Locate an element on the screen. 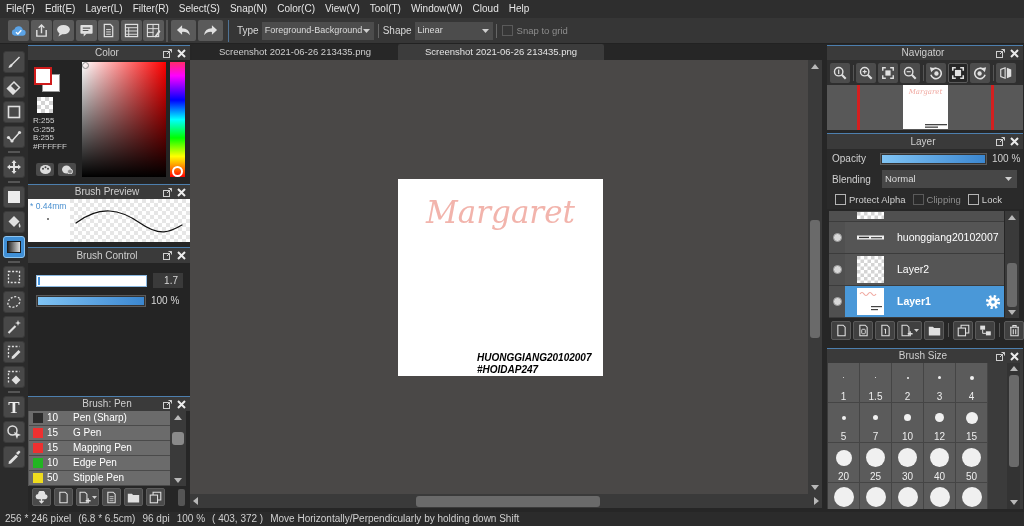 The image size is (1024, 526). brush-size-cell: 10 is located at coordinates (908, 423).